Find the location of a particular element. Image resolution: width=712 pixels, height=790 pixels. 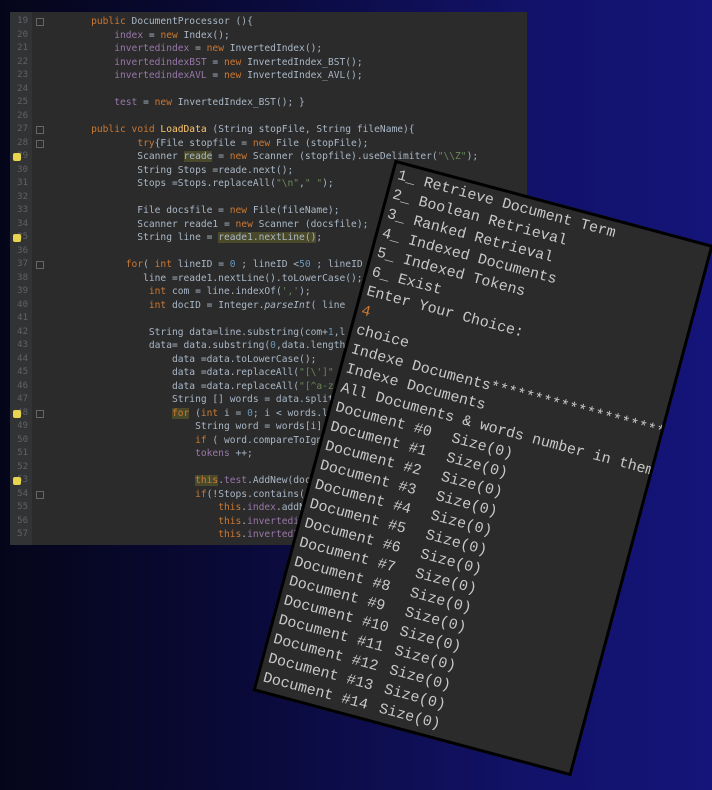

line-number: 28 is located at coordinates (22, 142).